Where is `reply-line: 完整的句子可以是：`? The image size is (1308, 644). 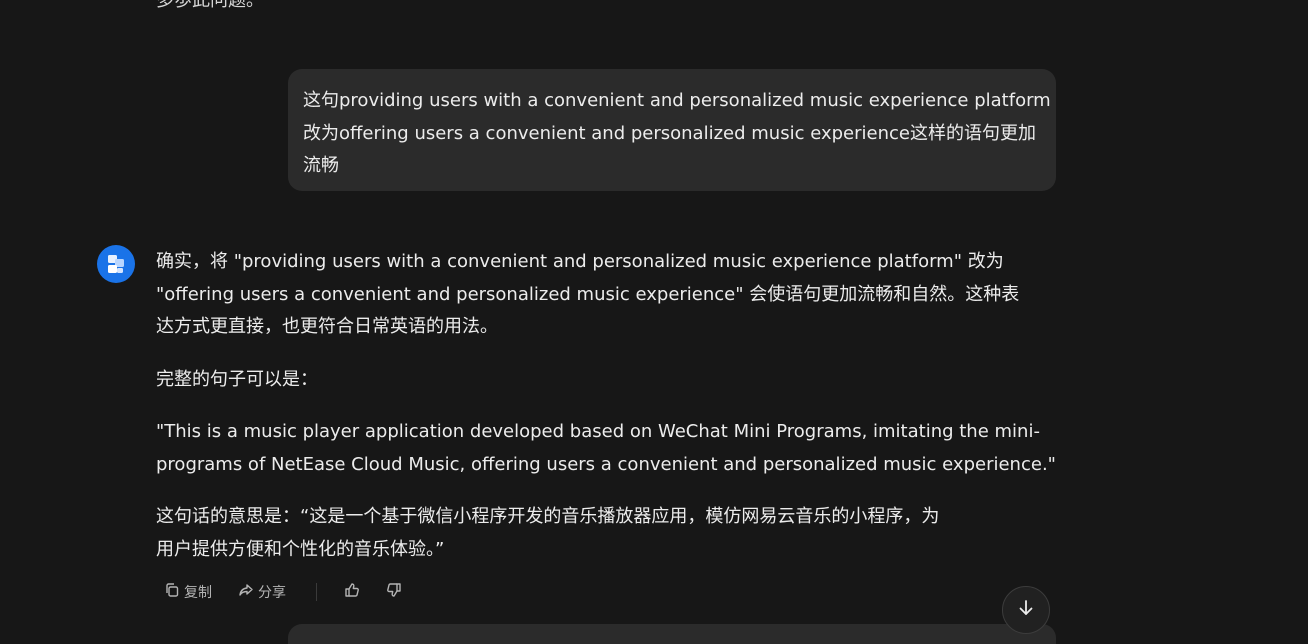 reply-line: 完整的句子可以是： is located at coordinates (237, 379).